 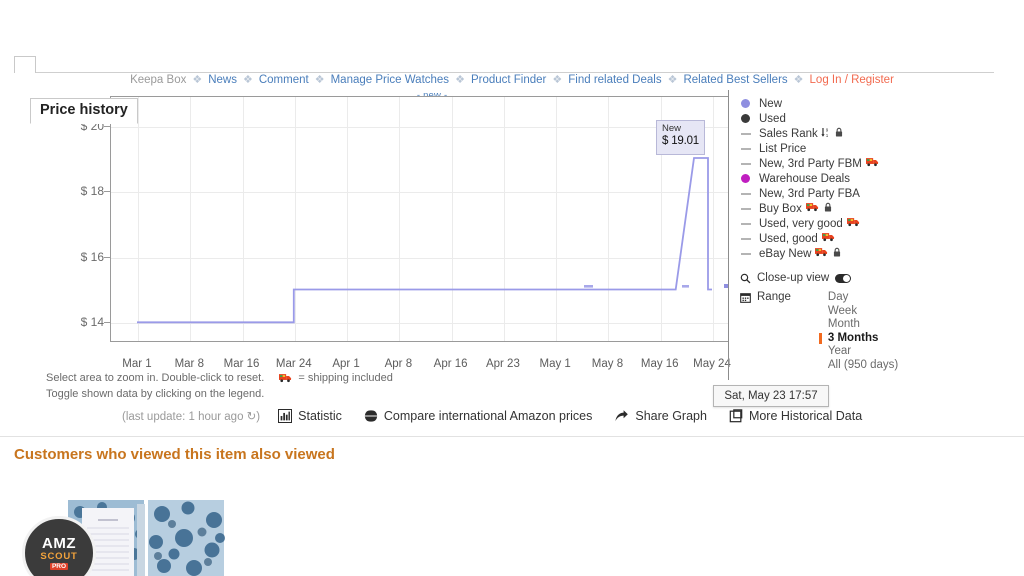 I want to click on subnav-item-news: News, so click(x=222, y=80).